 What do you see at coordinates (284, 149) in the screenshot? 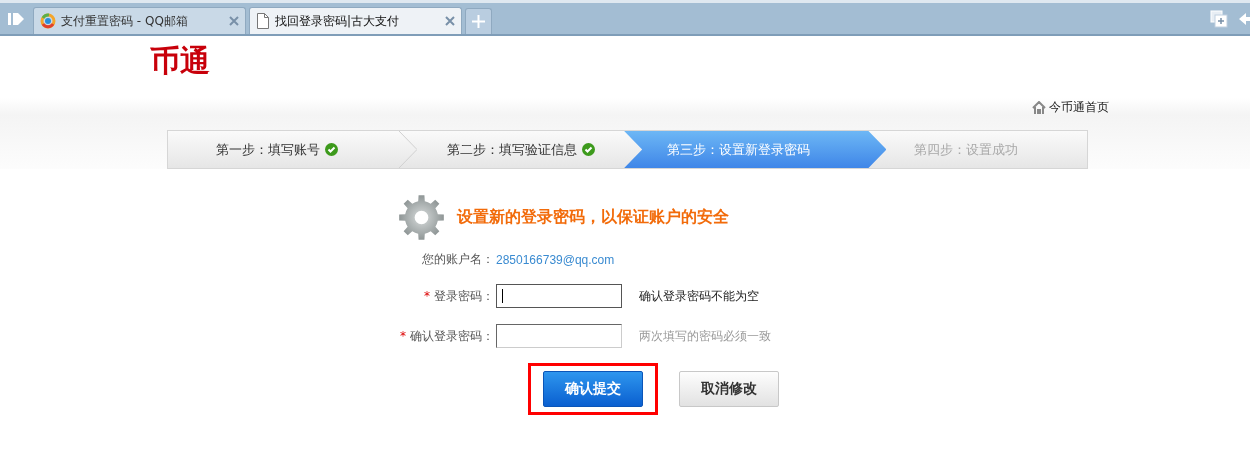
I see `wizard-step: 第一步：填写账号` at bounding box center [284, 149].